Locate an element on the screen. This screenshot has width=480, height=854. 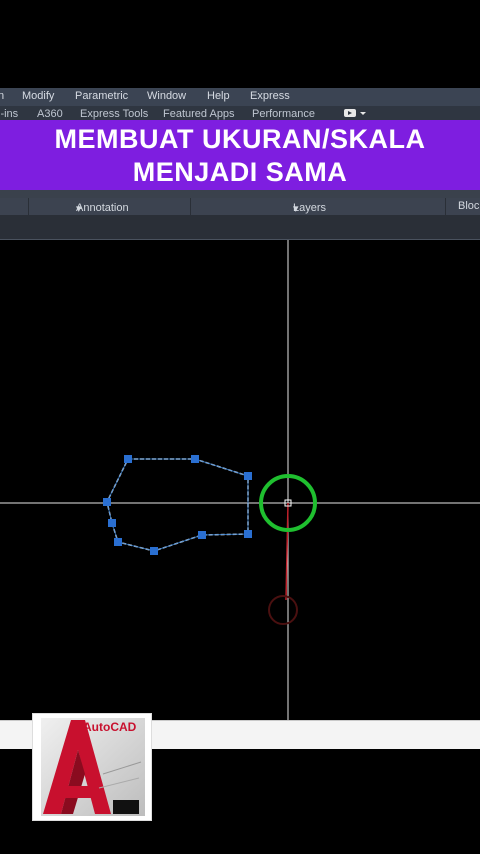
logo-text: AutoCAD is located at coordinates (110, 727).